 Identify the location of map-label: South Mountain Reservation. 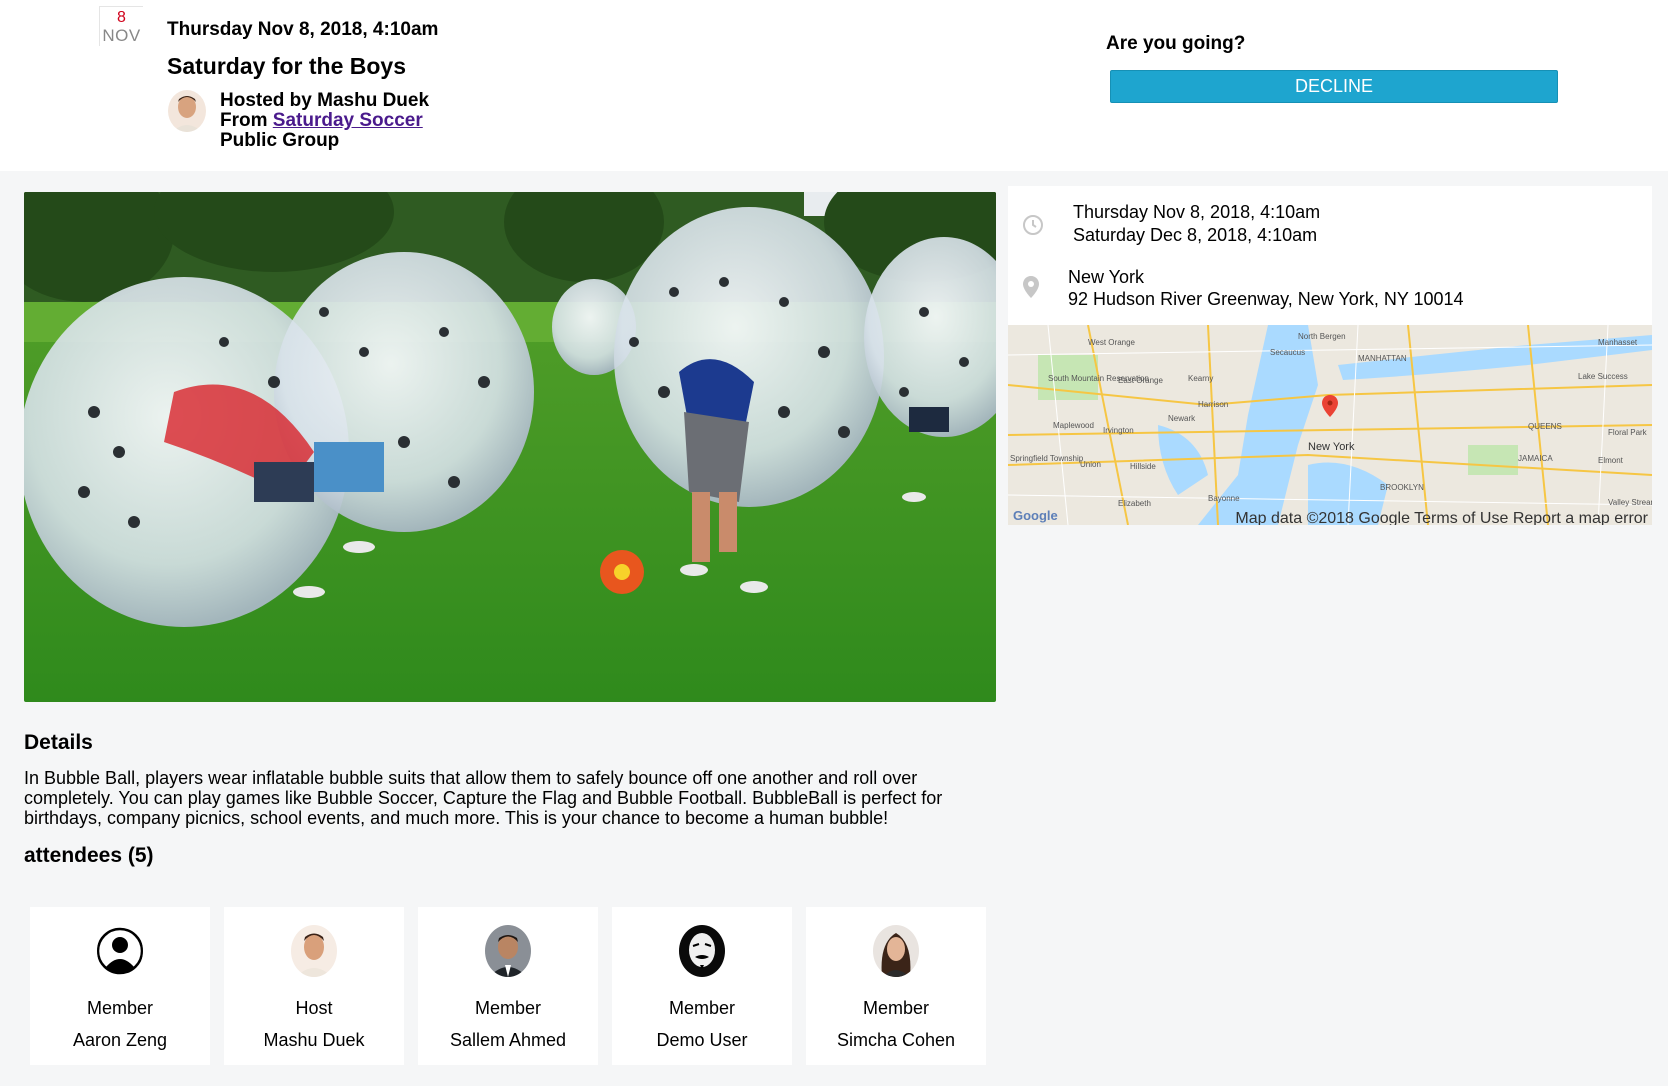
(1098, 378).